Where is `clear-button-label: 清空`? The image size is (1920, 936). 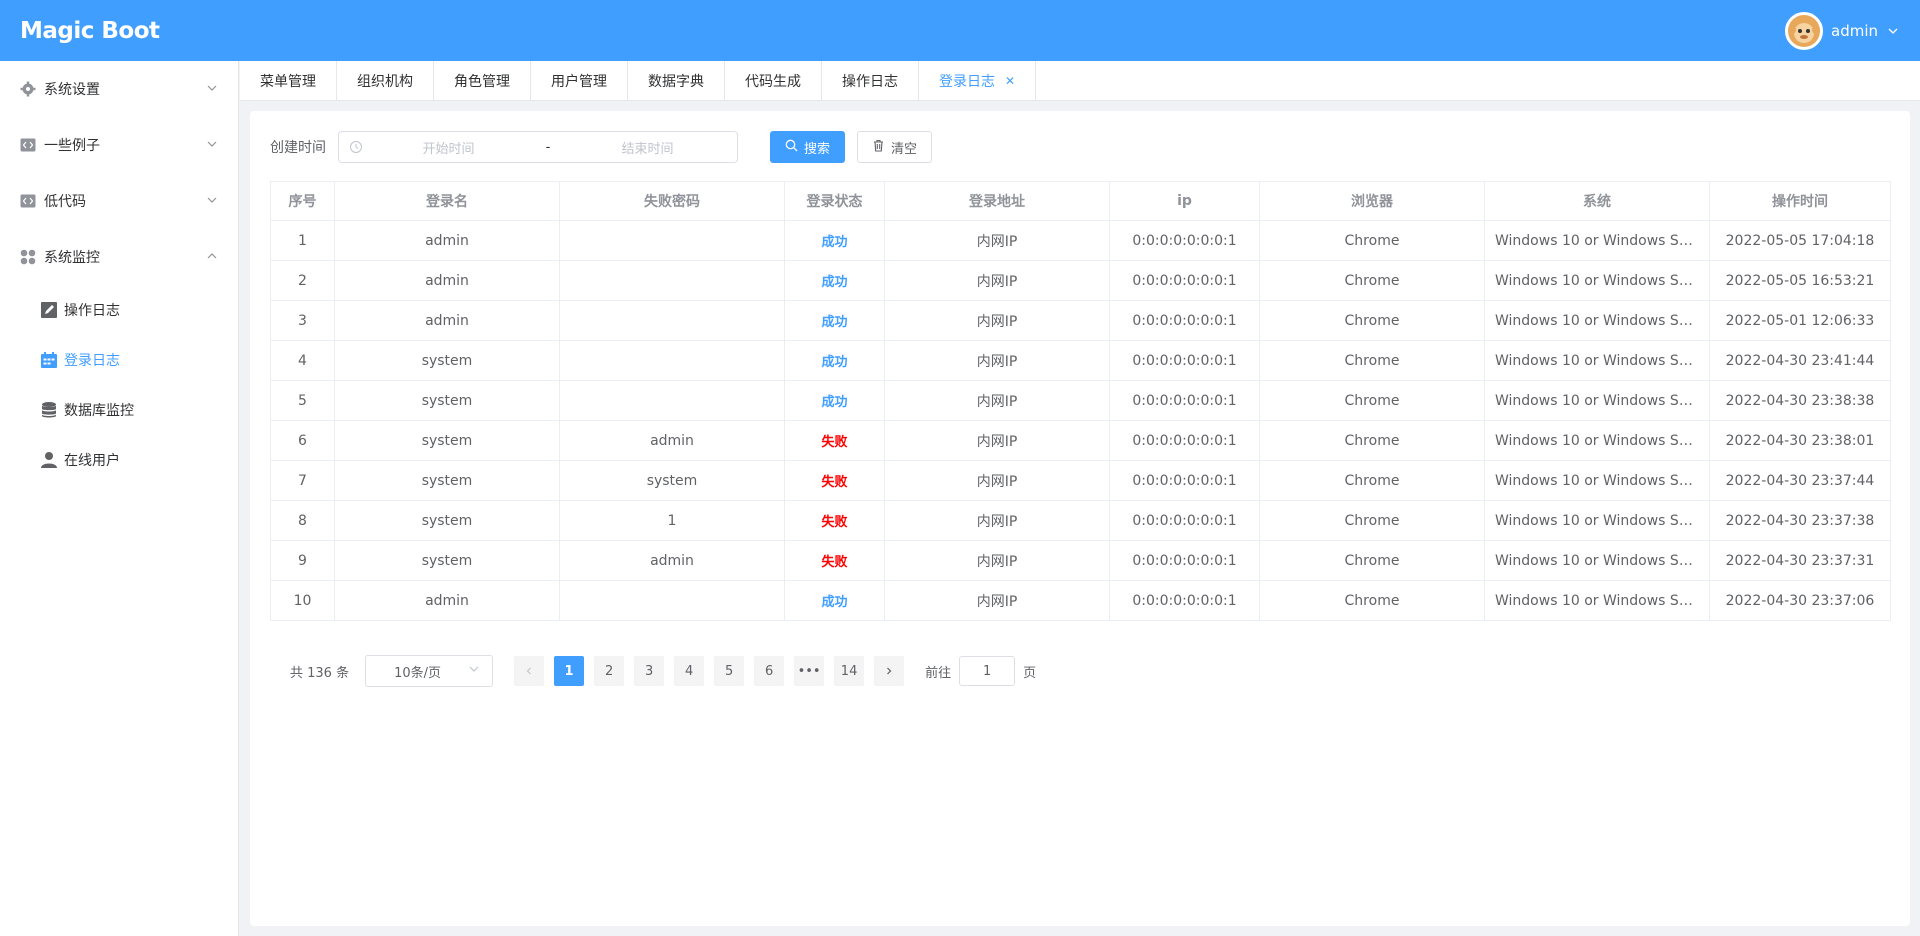
clear-button-label: 清空 is located at coordinates (904, 149).